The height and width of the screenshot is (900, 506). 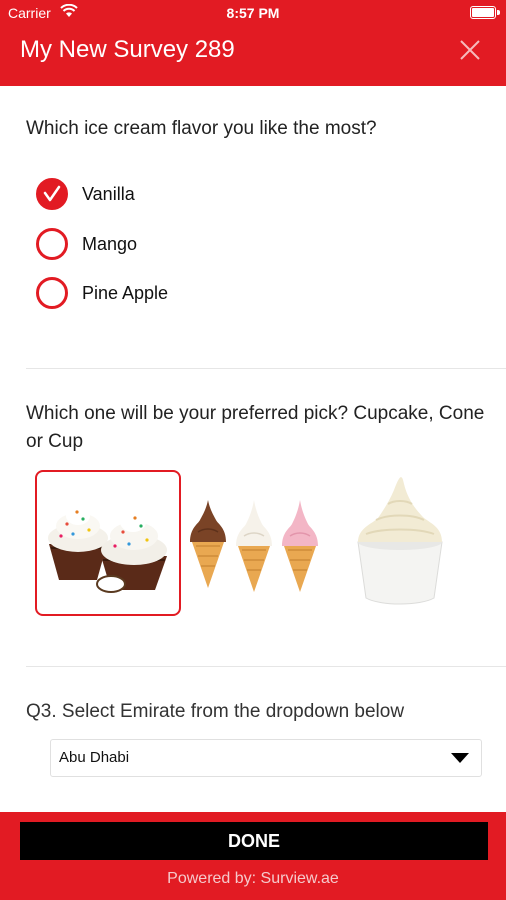 I want to click on battery-icon, so click(x=485, y=12).